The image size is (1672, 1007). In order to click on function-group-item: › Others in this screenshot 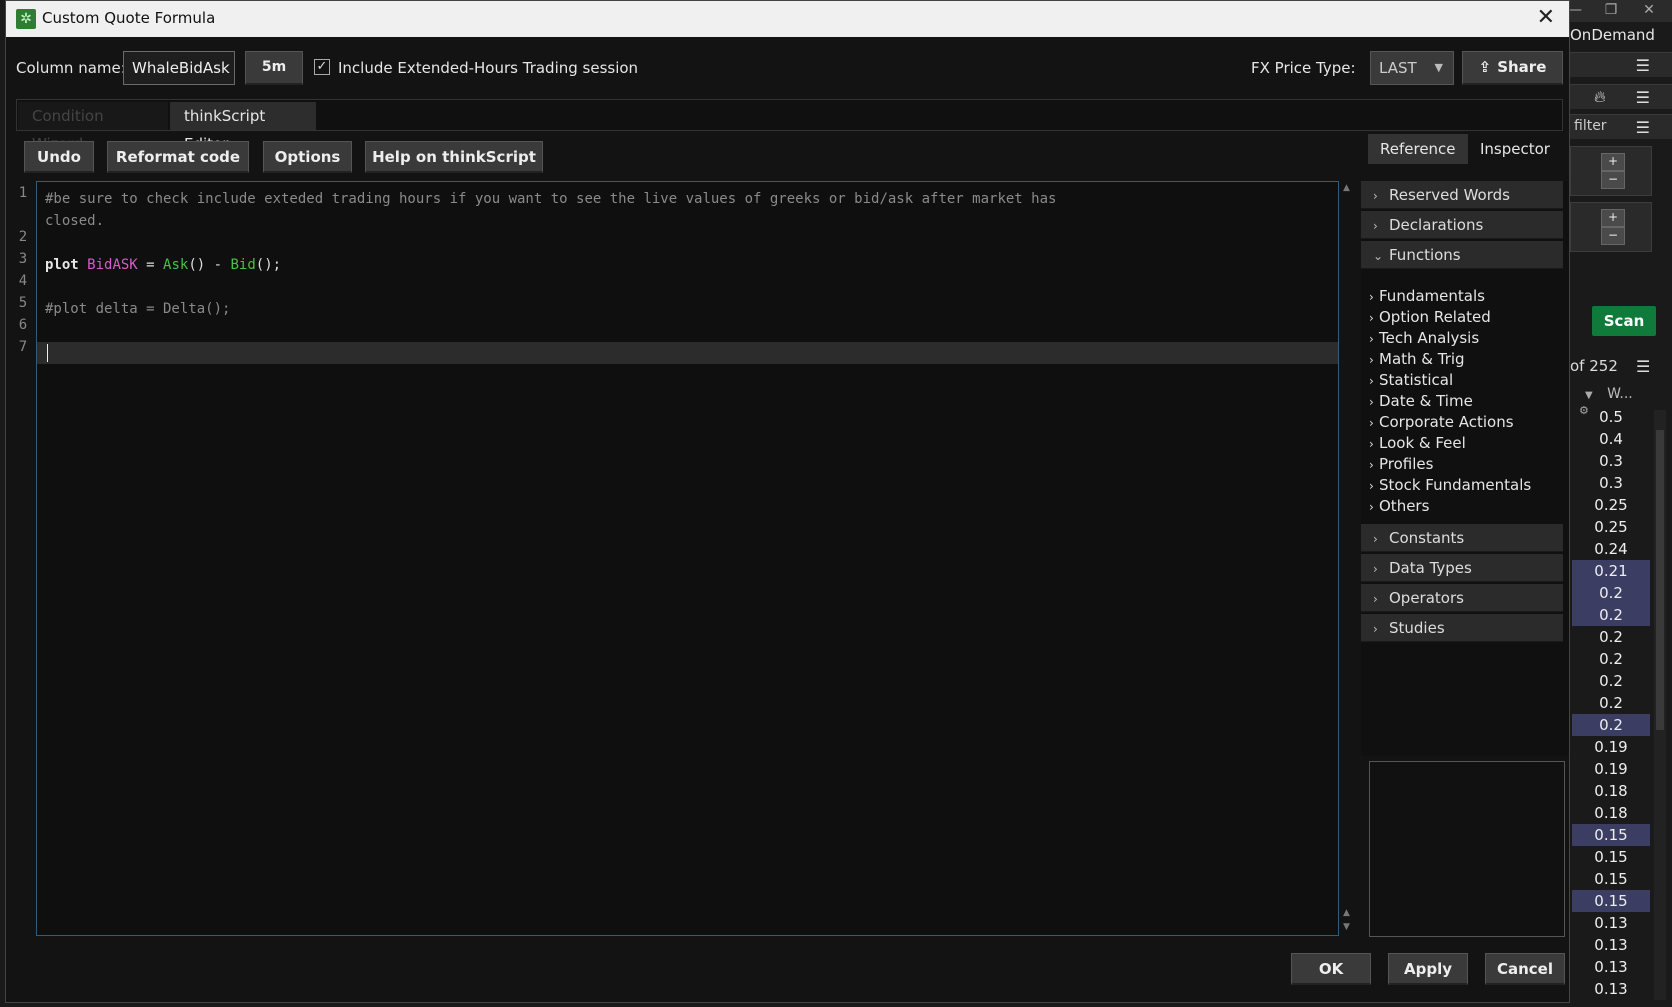, I will do `click(1399, 506)`.